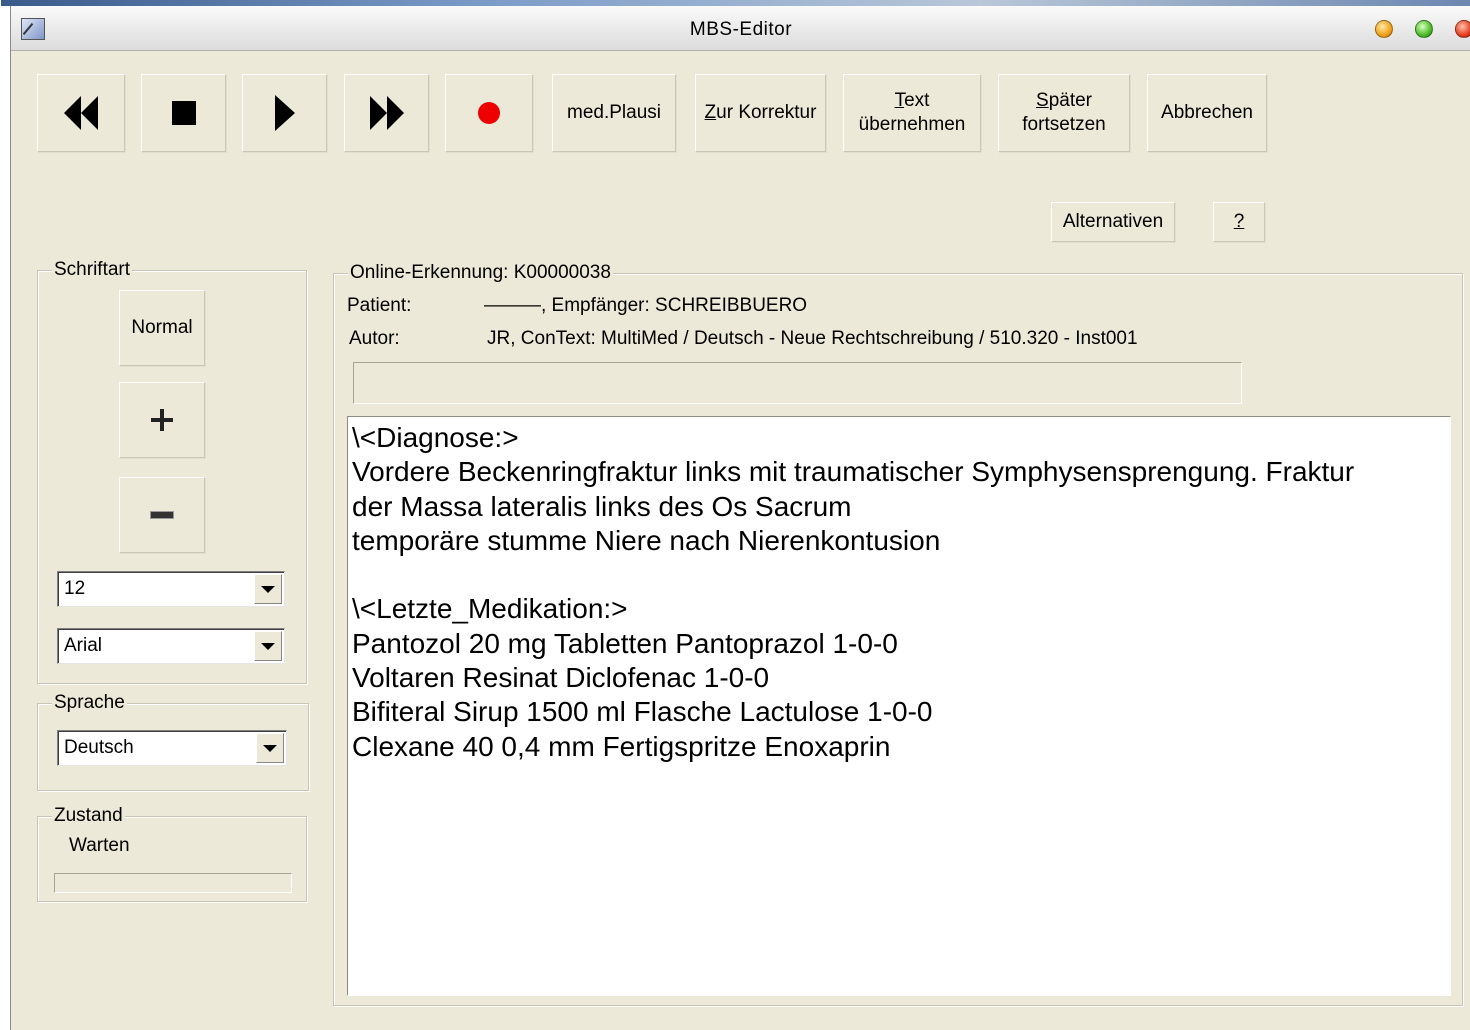 The width and height of the screenshot is (1470, 1030). I want to click on text-uebernehmen-label-line2: übernehmen, so click(912, 124).